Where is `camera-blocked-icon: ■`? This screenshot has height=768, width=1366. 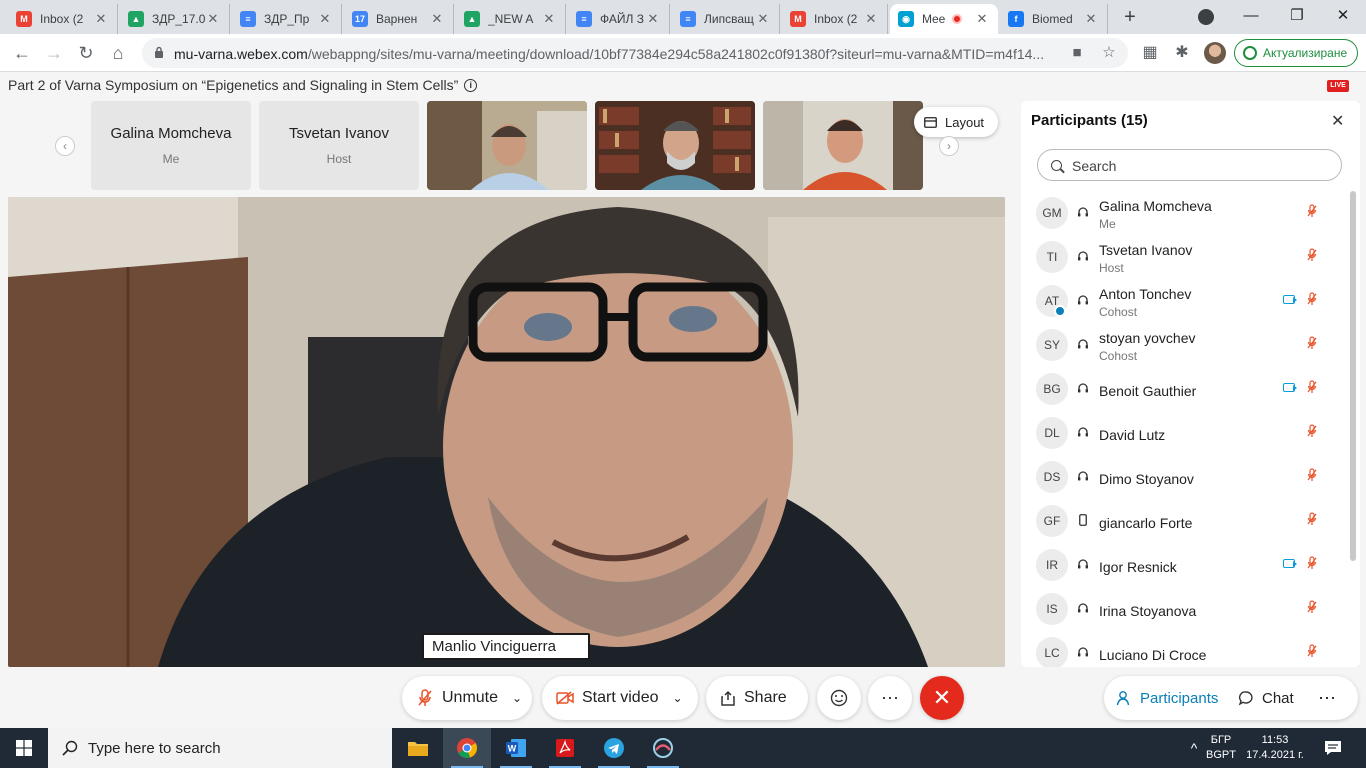 camera-blocked-icon: ■ is located at coordinates (1077, 53).